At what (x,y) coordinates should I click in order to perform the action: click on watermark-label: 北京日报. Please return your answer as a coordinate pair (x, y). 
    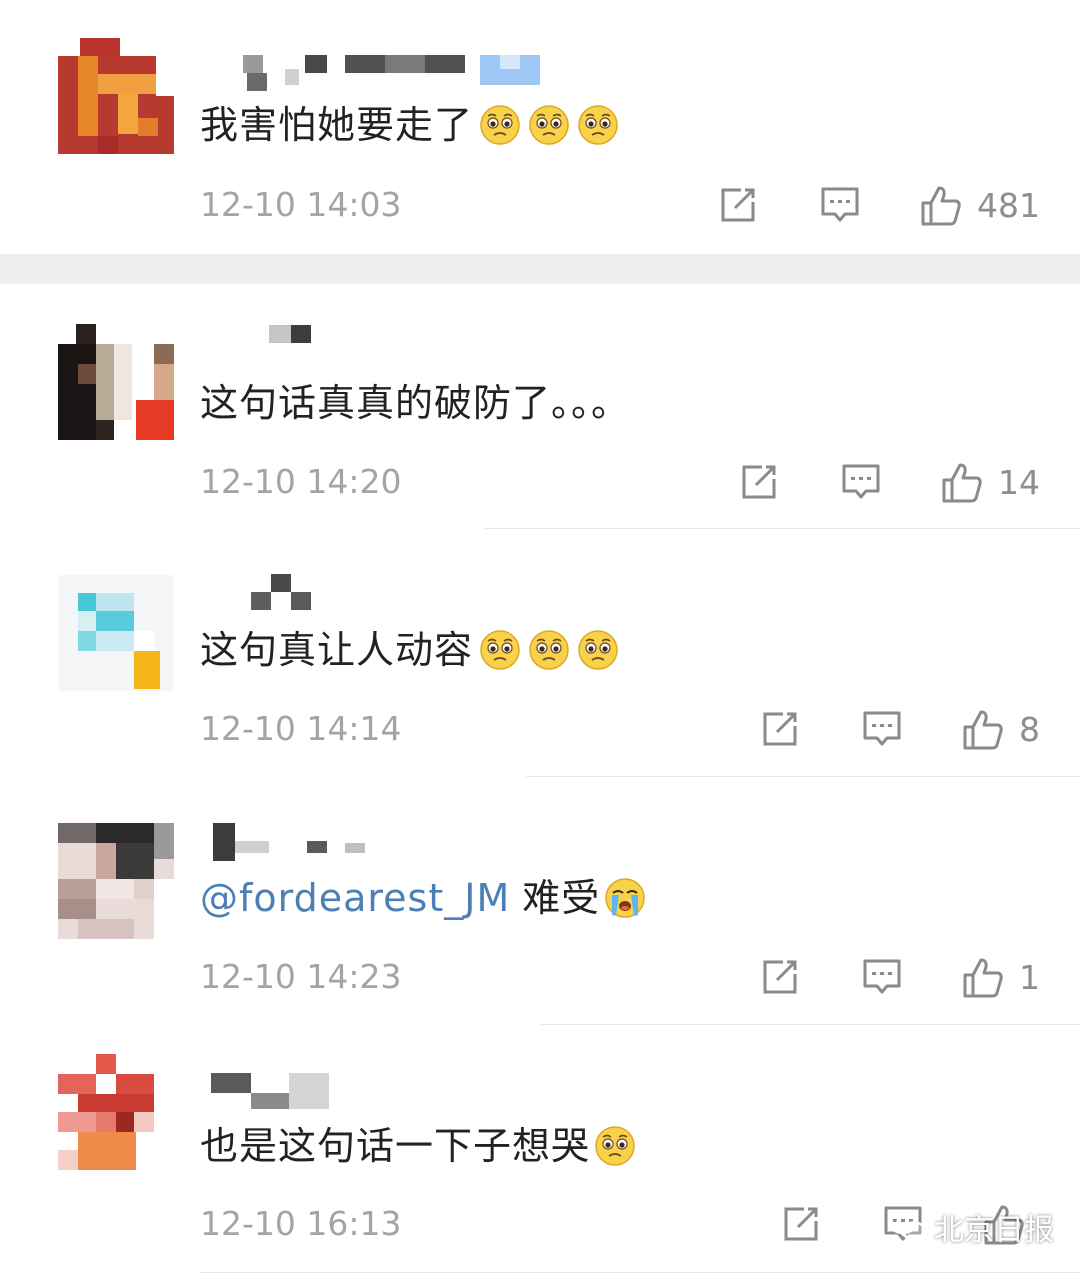
    Looking at the image, I should click on (994, 1230).